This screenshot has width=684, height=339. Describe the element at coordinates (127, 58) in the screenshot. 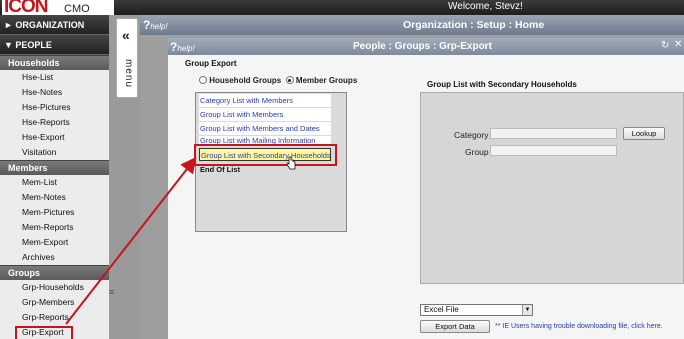

I see `menu-tab: « menu` at that location.